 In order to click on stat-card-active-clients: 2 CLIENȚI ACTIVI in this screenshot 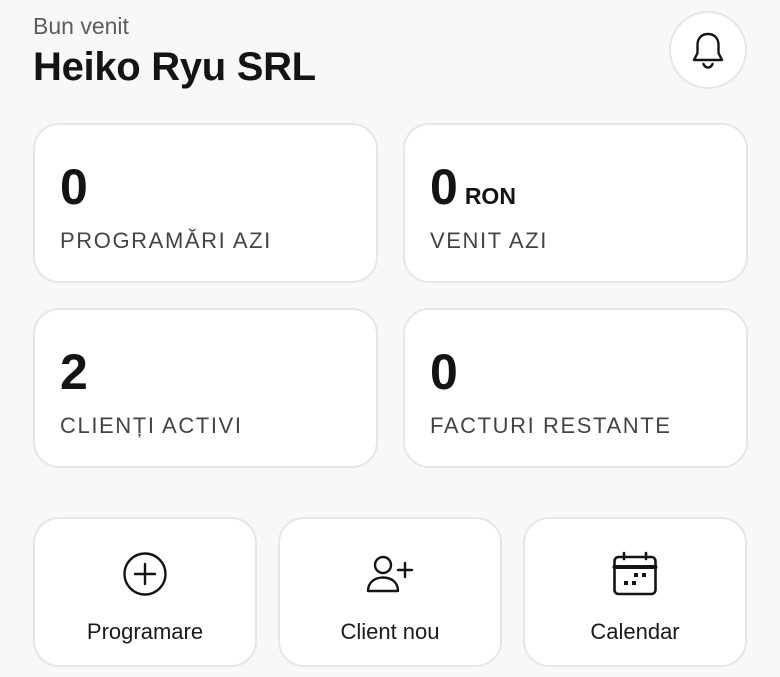, I will do `click(205, 388)`.